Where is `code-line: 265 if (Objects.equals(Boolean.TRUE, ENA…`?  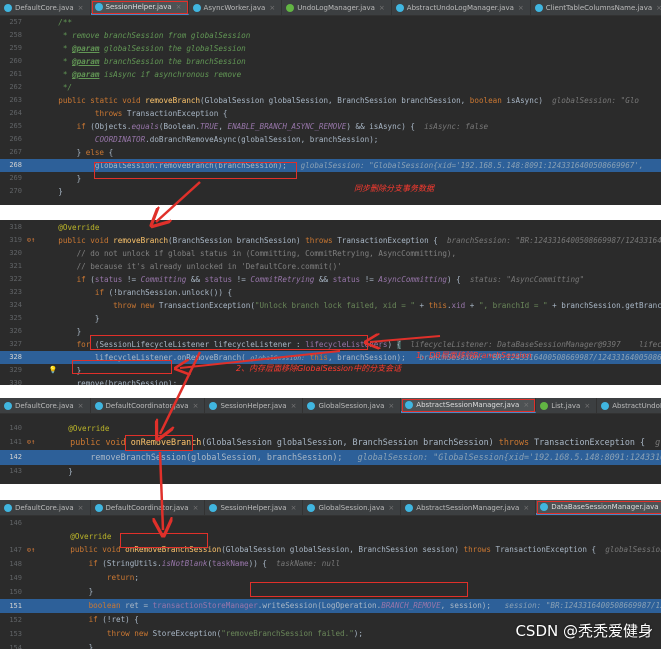
code-line: 265 if (Objects.equals(Boolean.TRUE, ENA… is located at coordinates (330, 126).